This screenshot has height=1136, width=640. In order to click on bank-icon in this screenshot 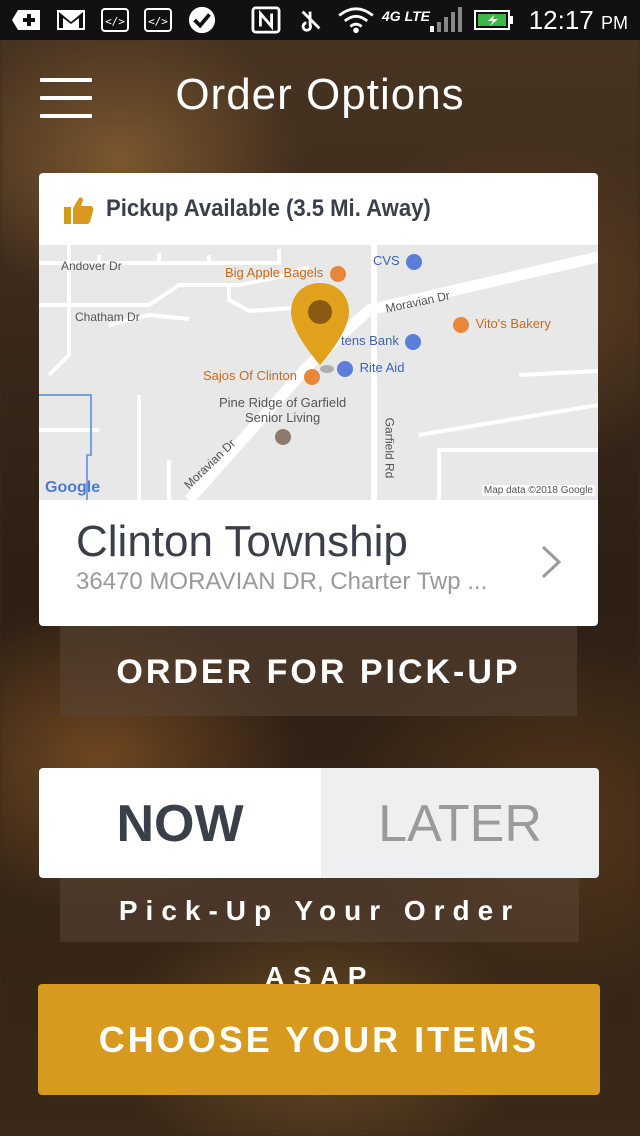, I will do `click(413, 341)`.